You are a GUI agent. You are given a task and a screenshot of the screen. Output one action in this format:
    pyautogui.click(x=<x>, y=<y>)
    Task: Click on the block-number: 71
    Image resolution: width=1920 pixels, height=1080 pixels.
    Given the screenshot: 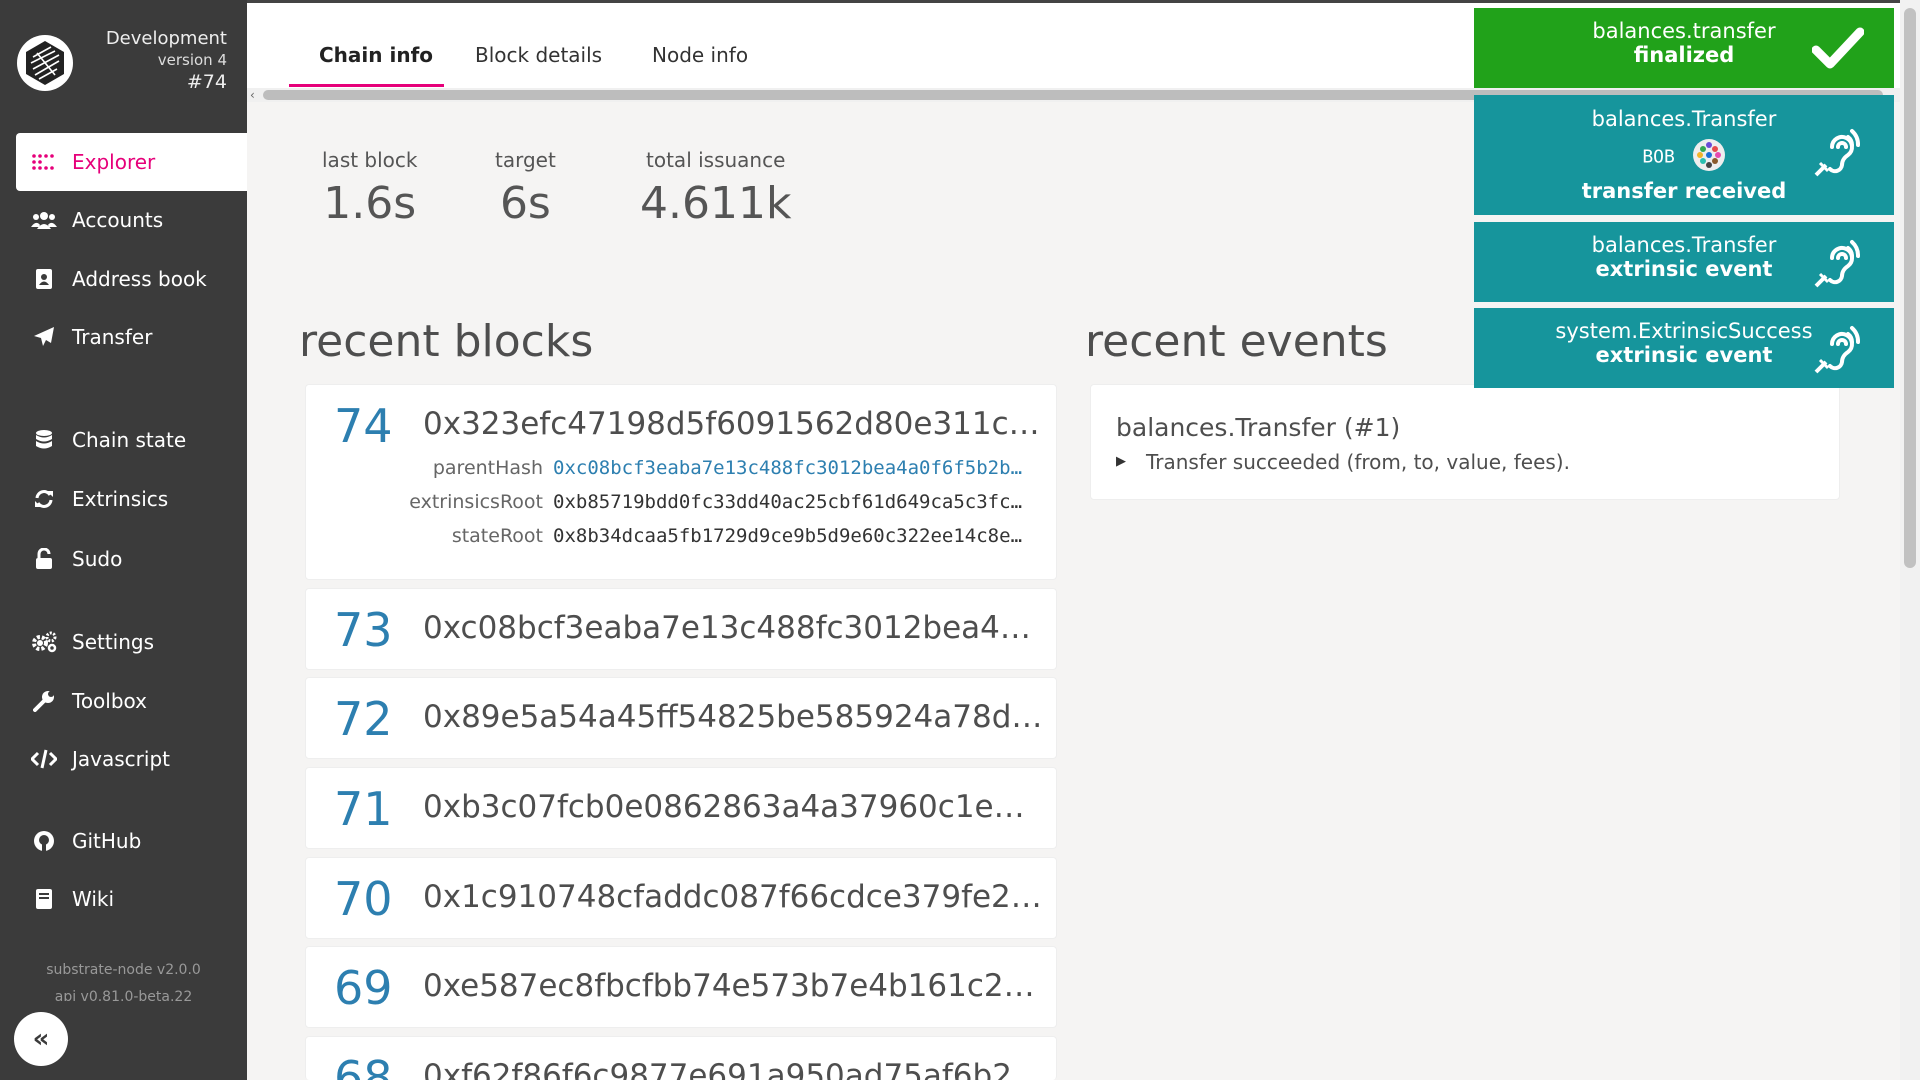 What is the action you would take?
    pyautogui.click(x=363, y=809)
    